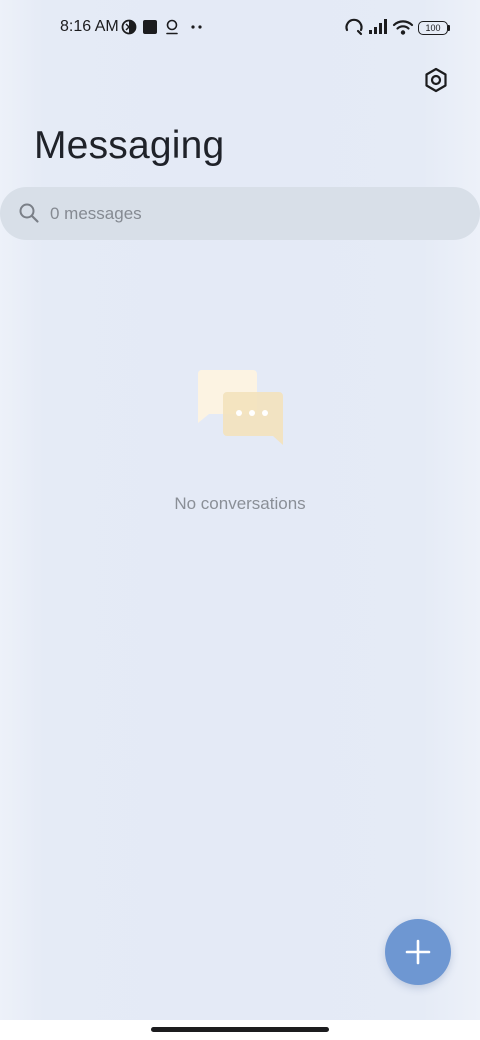 This screenshot has height=1040, width=480. I want to click on signal-icon, so click(378, 27).